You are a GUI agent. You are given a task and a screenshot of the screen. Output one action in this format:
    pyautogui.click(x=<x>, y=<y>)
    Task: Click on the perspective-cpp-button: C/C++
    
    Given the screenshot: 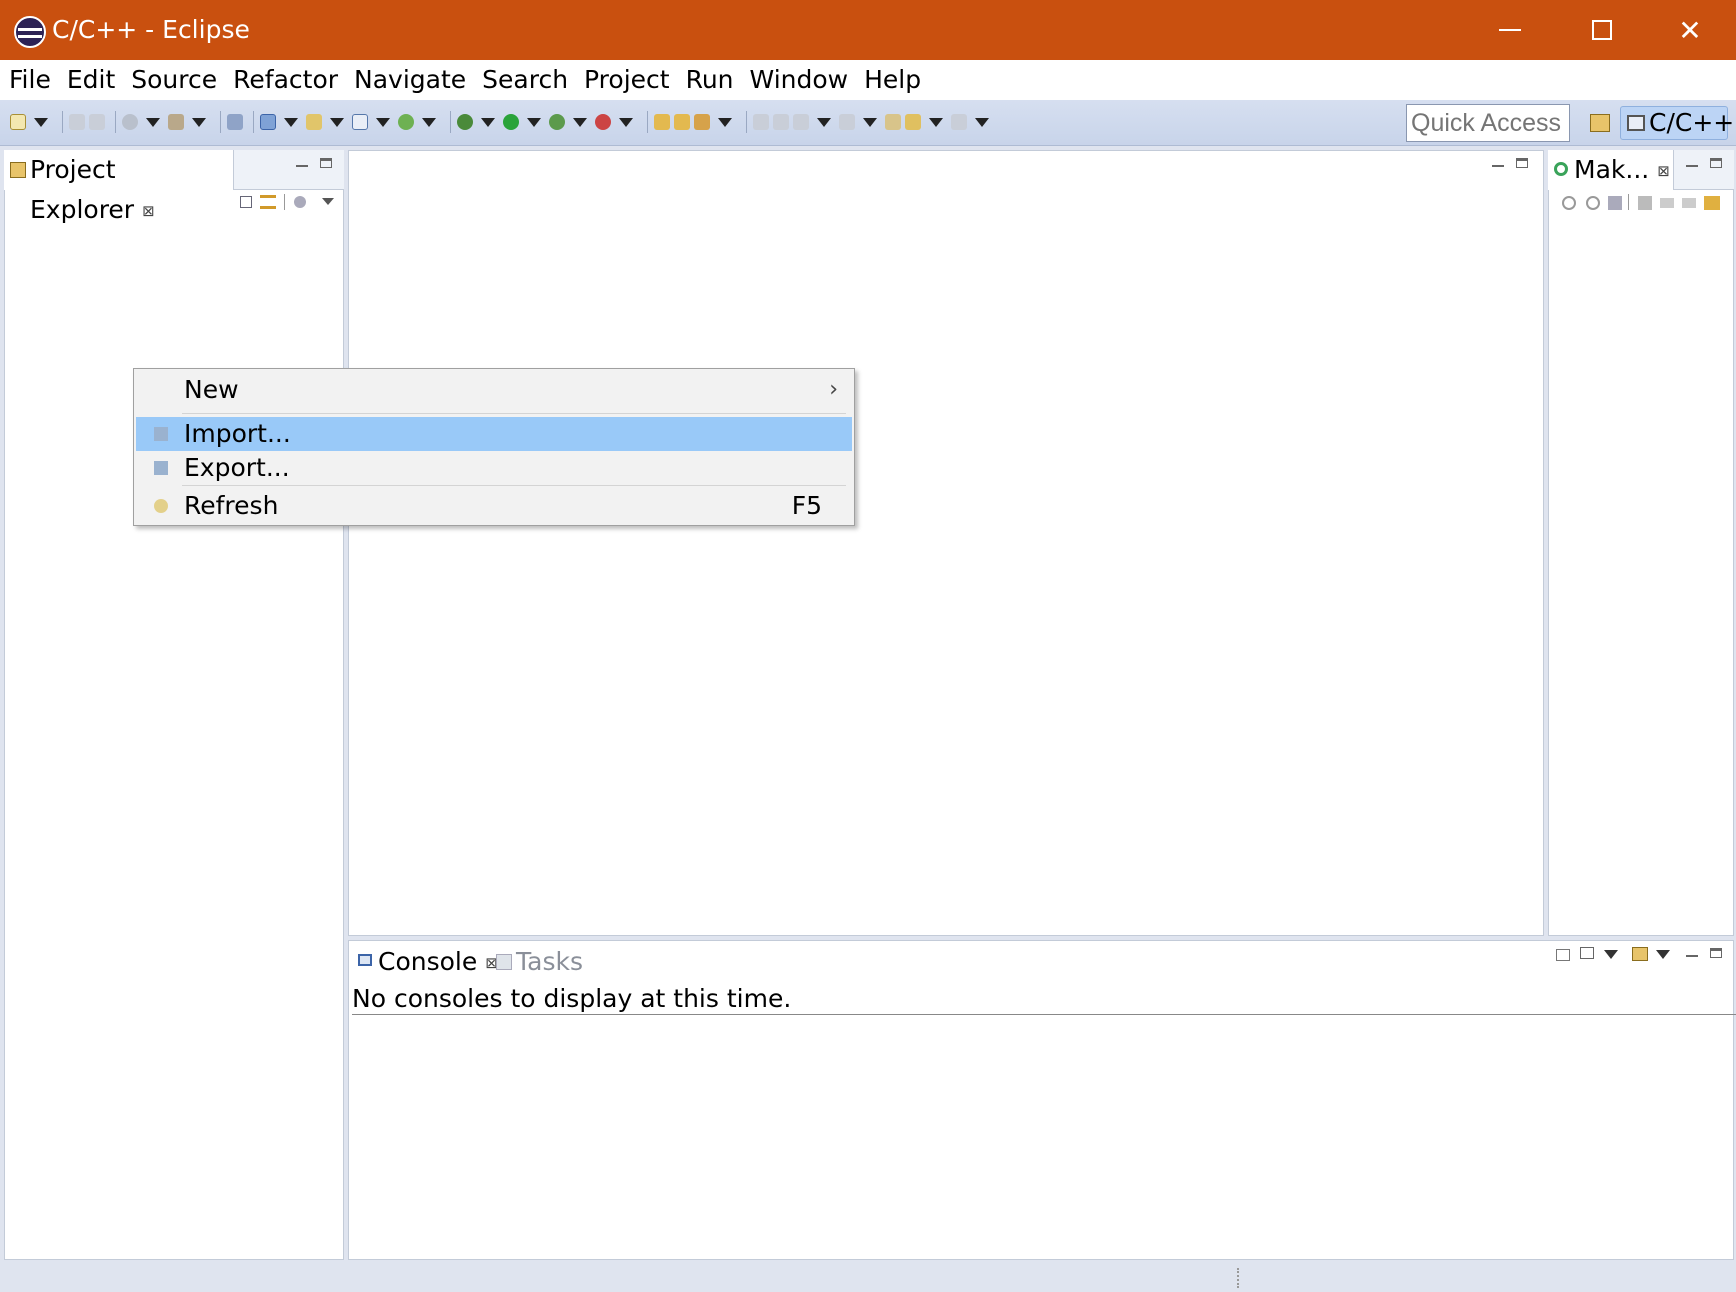 What is the action you would take?
    pyautogui.click(x=1677, y=123)
    